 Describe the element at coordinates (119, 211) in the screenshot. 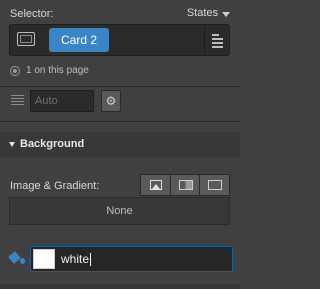

I see `background-layers-none: None` at that location.